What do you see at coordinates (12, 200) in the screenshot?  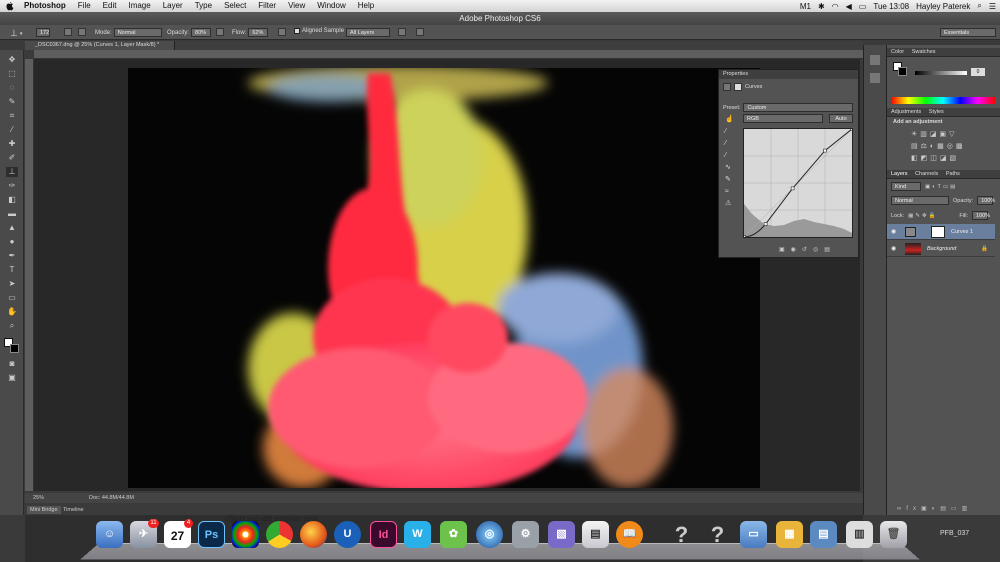 I see `eraser-tool-icon: ◧` at bounding box center [12, 200].